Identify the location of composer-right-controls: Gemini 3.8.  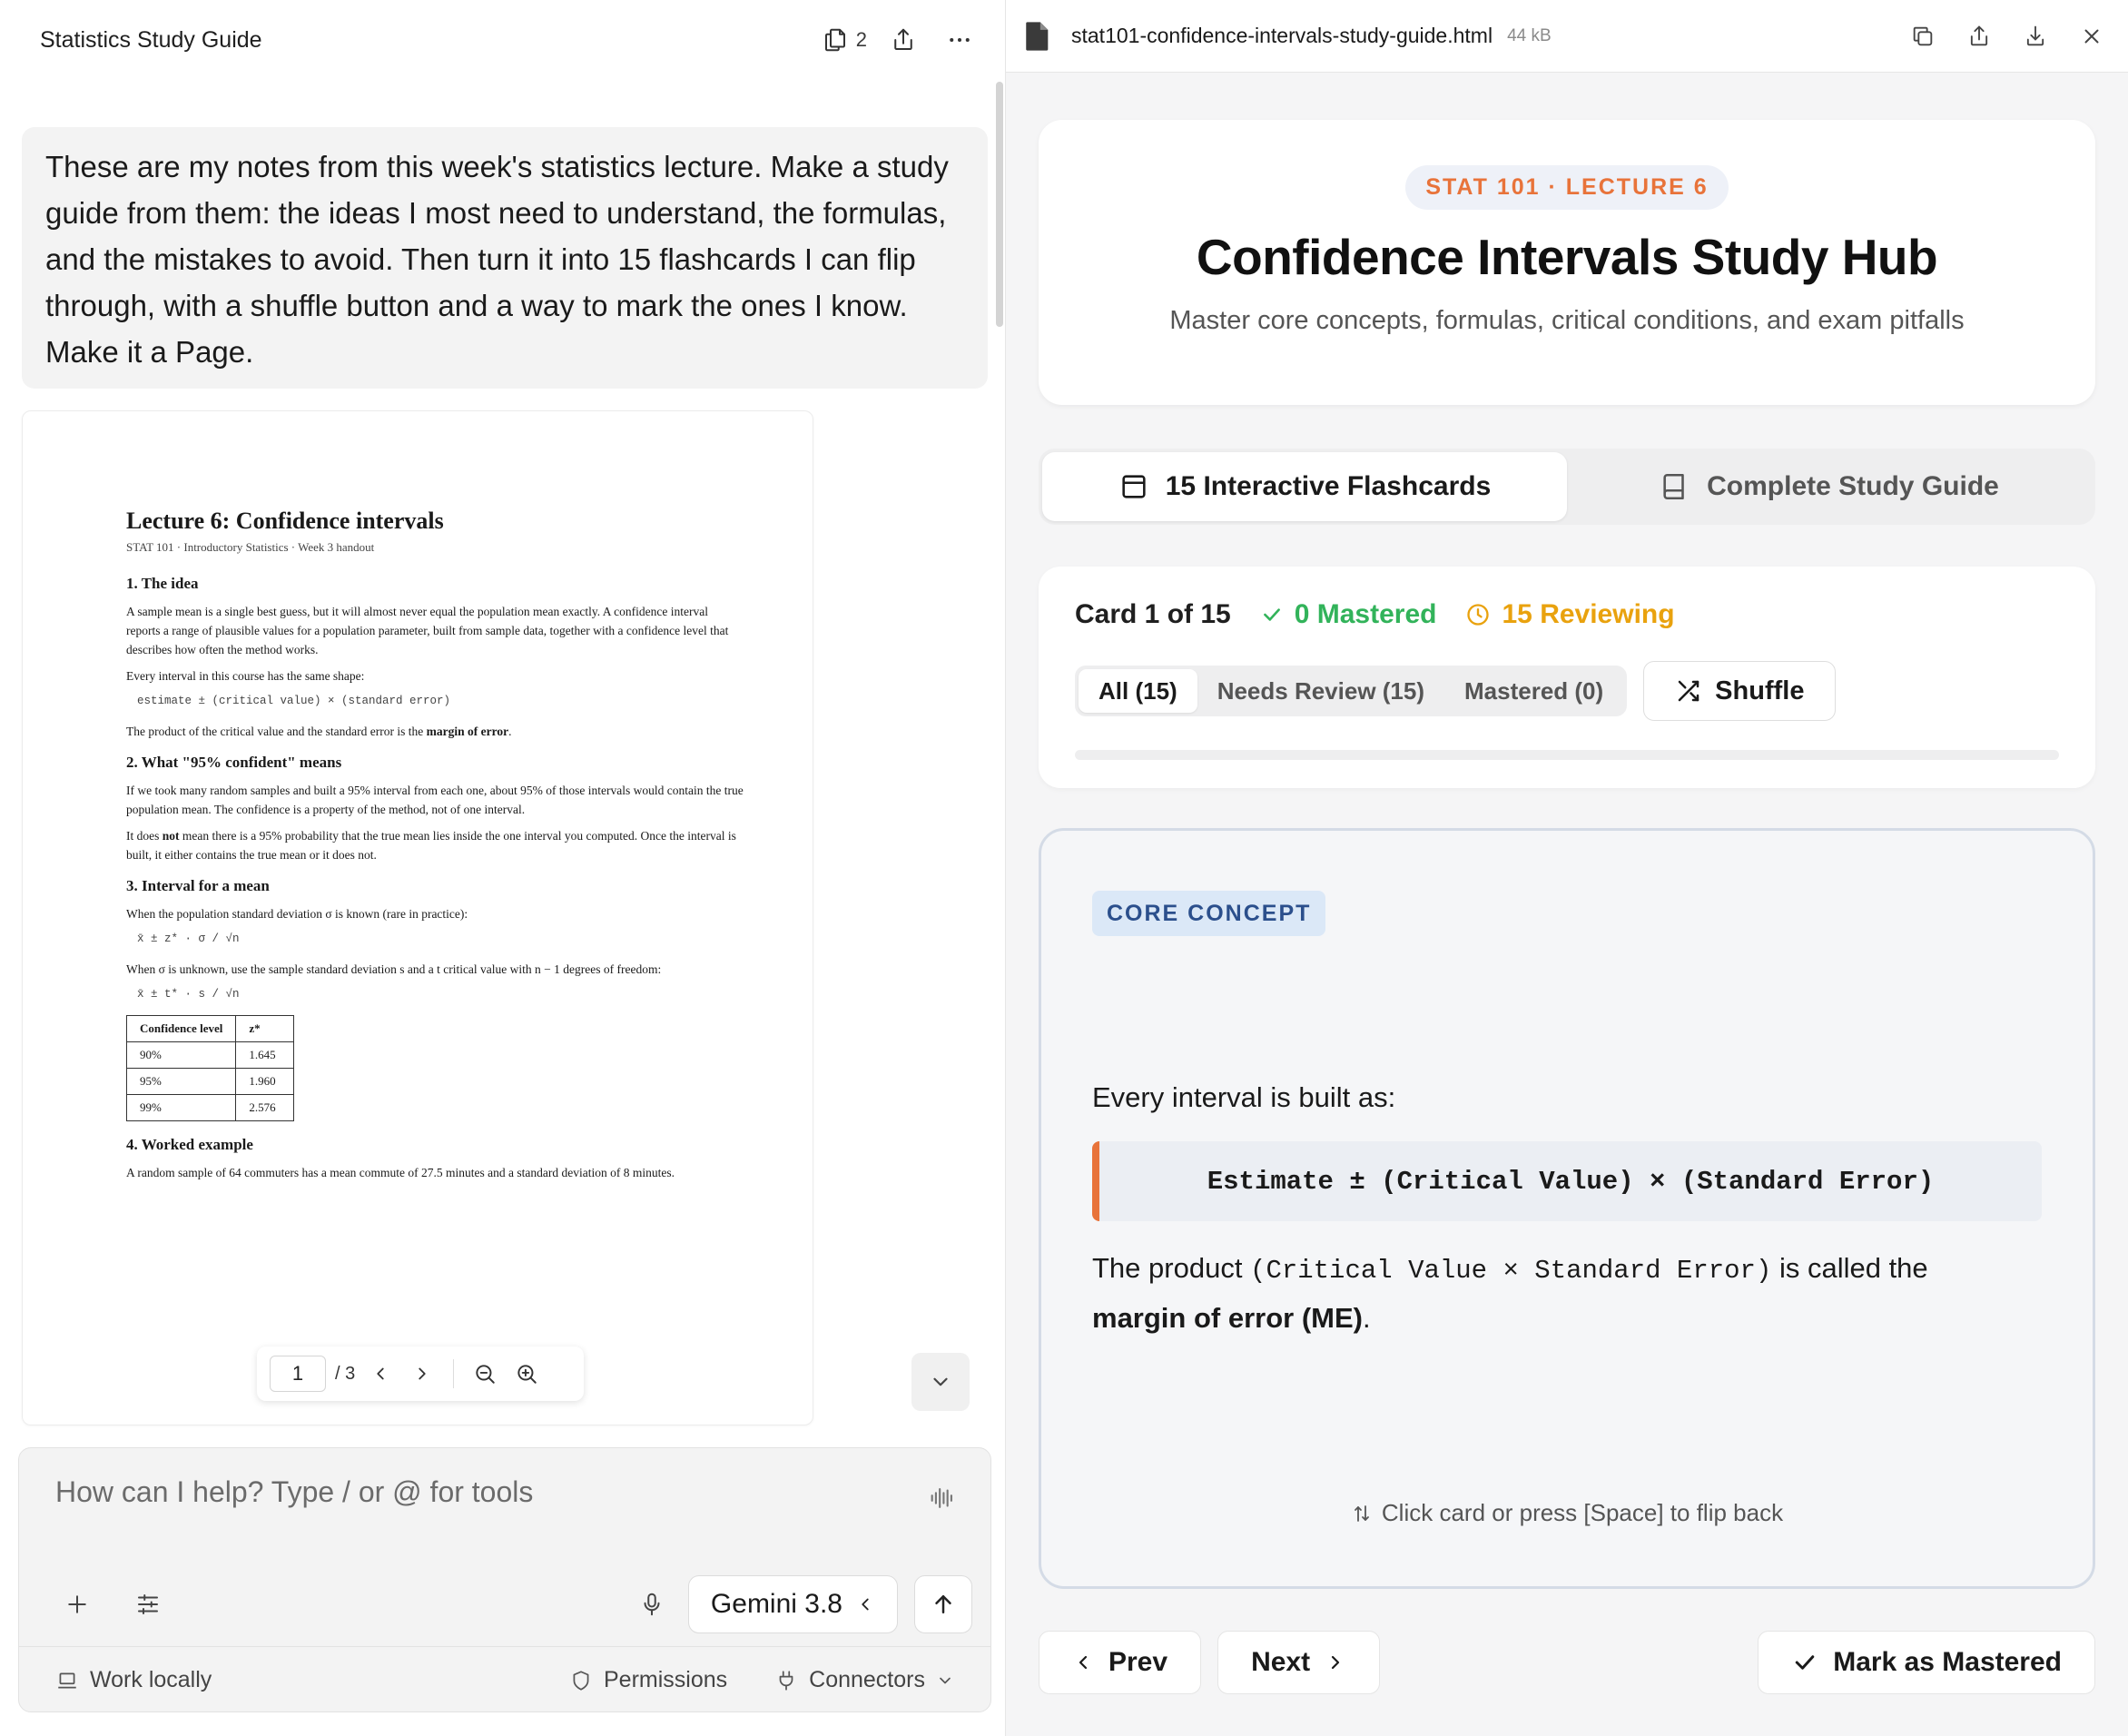
(802, 1604).